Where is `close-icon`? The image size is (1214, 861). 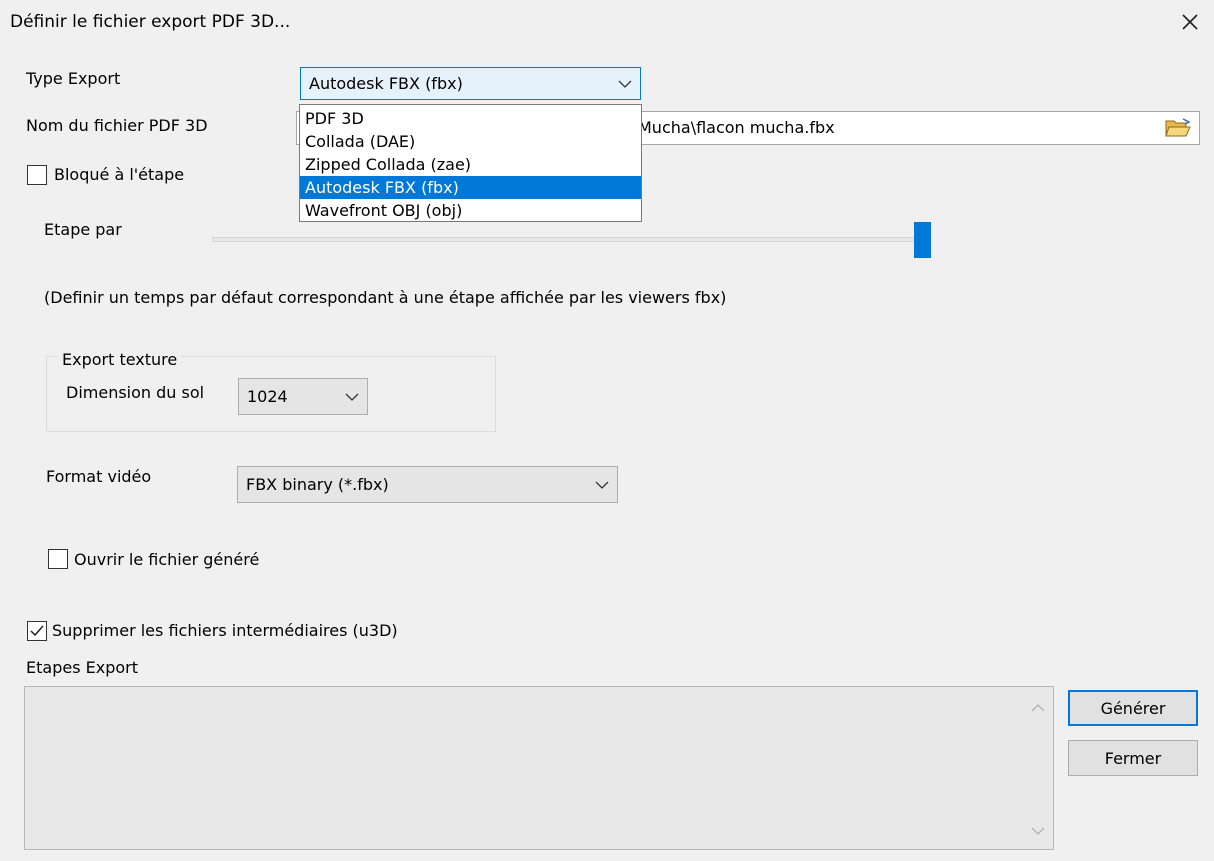
close-icon is located at coordinates (1190, 22).